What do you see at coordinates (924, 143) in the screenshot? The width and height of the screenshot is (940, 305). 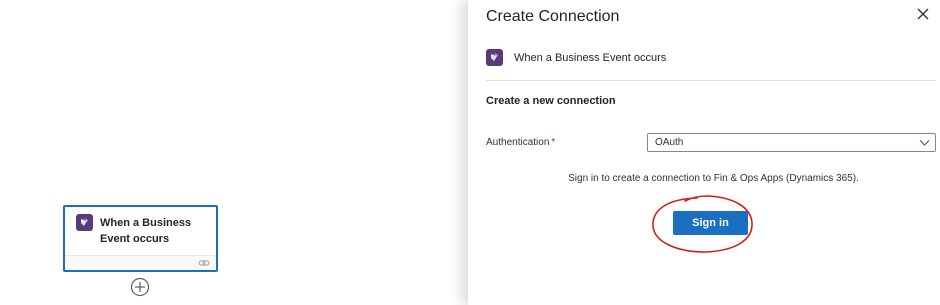 I see `chevron-down-icon` at bounding box center [924, 143].